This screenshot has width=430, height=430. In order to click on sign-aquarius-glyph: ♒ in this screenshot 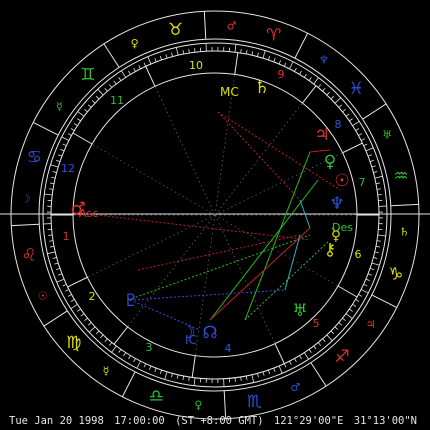, I will do `click(400, 176)`.